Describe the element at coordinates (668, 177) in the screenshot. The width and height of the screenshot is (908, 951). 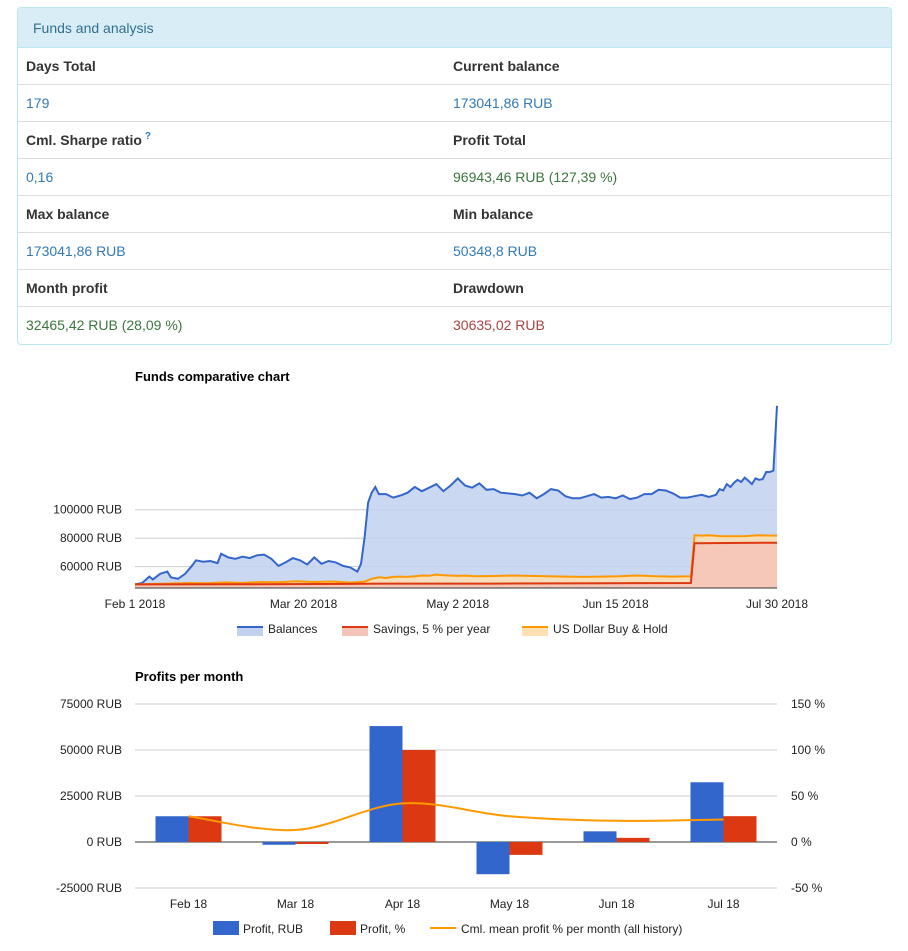
I see `profit-total-value: 96943,46 RUB (127,39 %)` at that location.